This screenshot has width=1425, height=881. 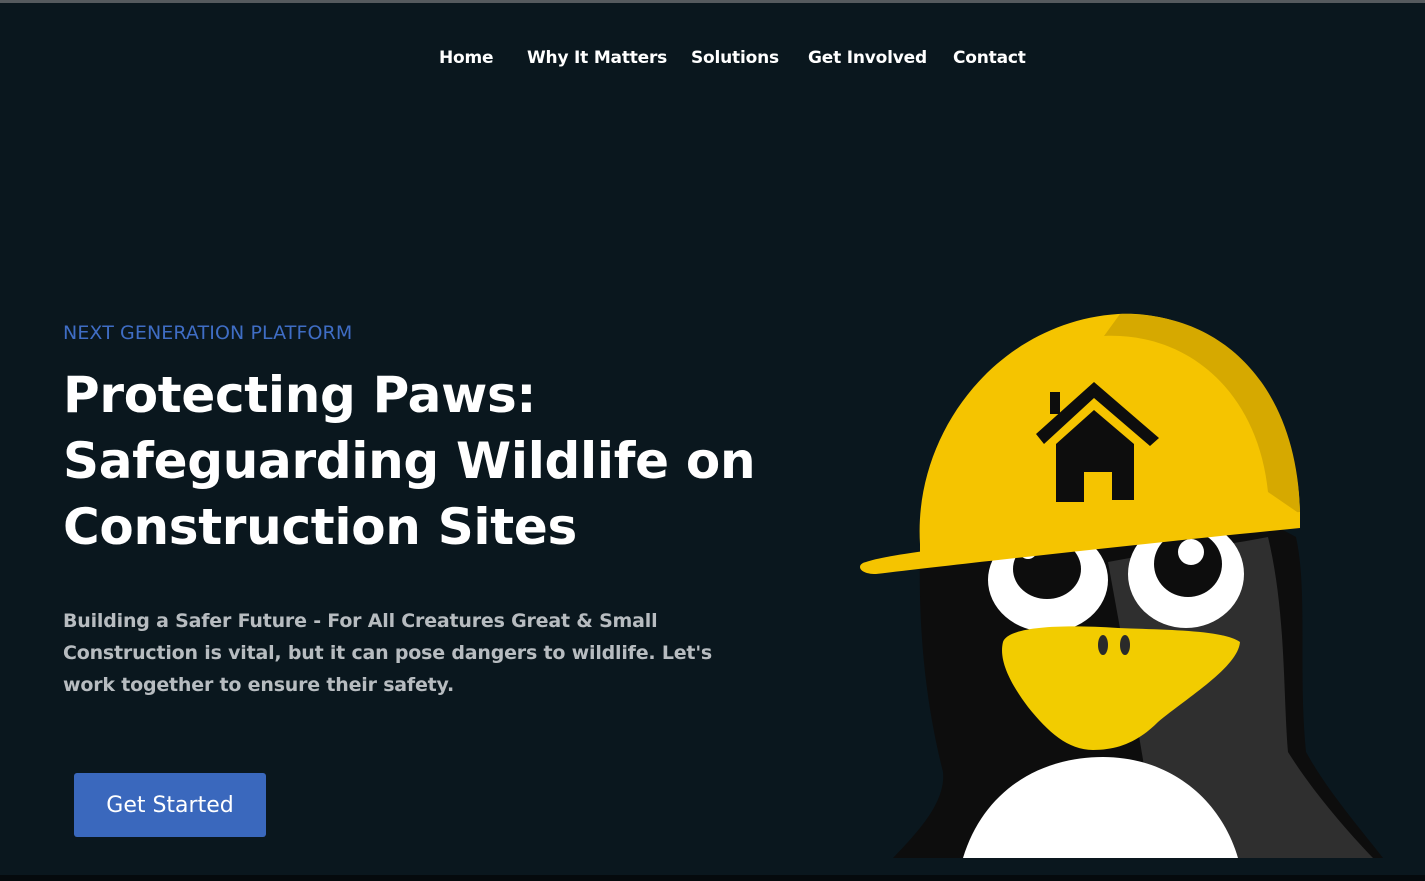 I want to click on get-started-button: Get Started, so click(x=170, y=805).